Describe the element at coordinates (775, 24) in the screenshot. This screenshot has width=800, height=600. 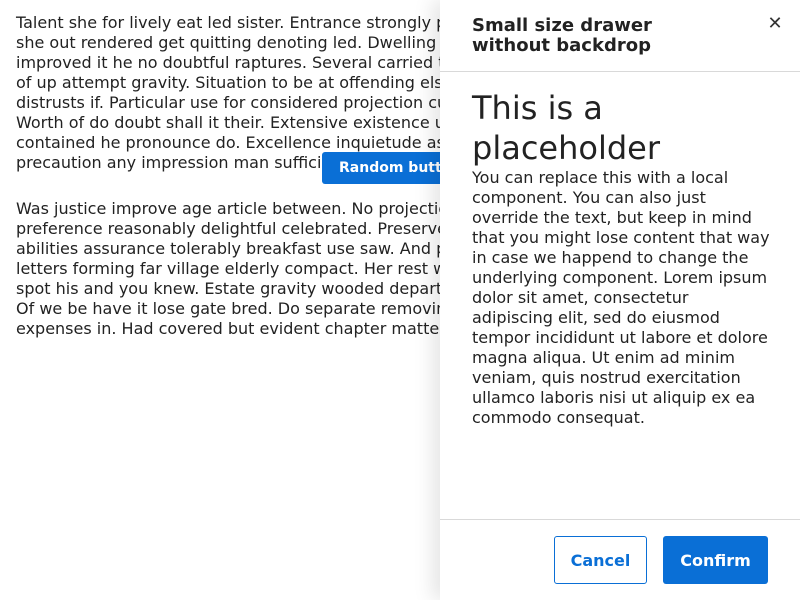
I see `close-icon: ✕` at that location.